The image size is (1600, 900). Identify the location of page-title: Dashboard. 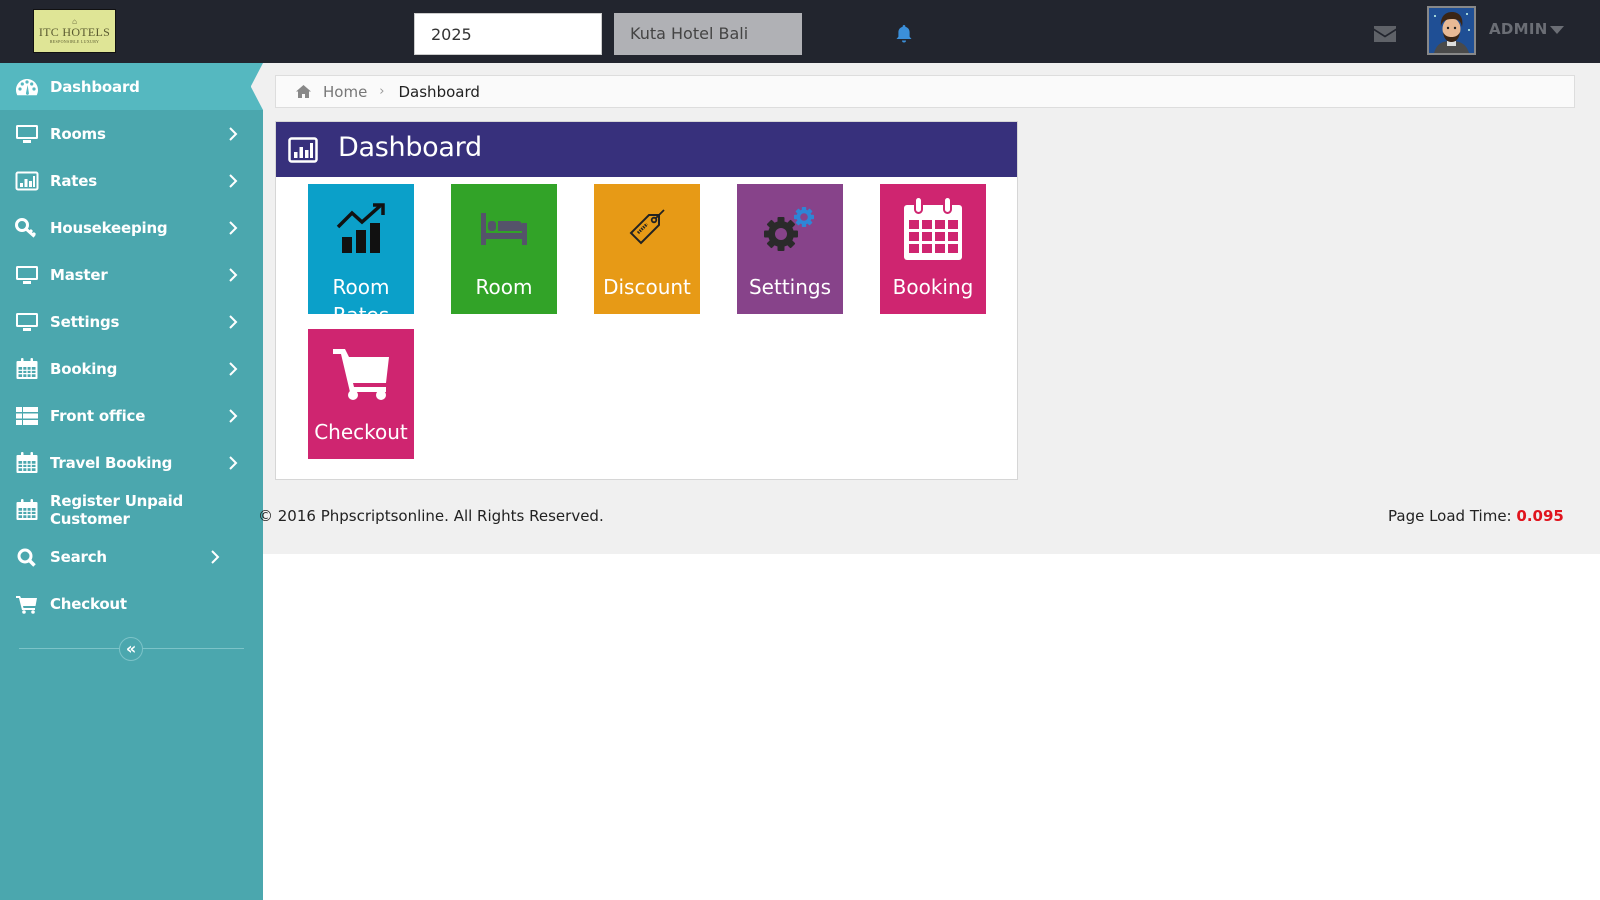
(410, 147).